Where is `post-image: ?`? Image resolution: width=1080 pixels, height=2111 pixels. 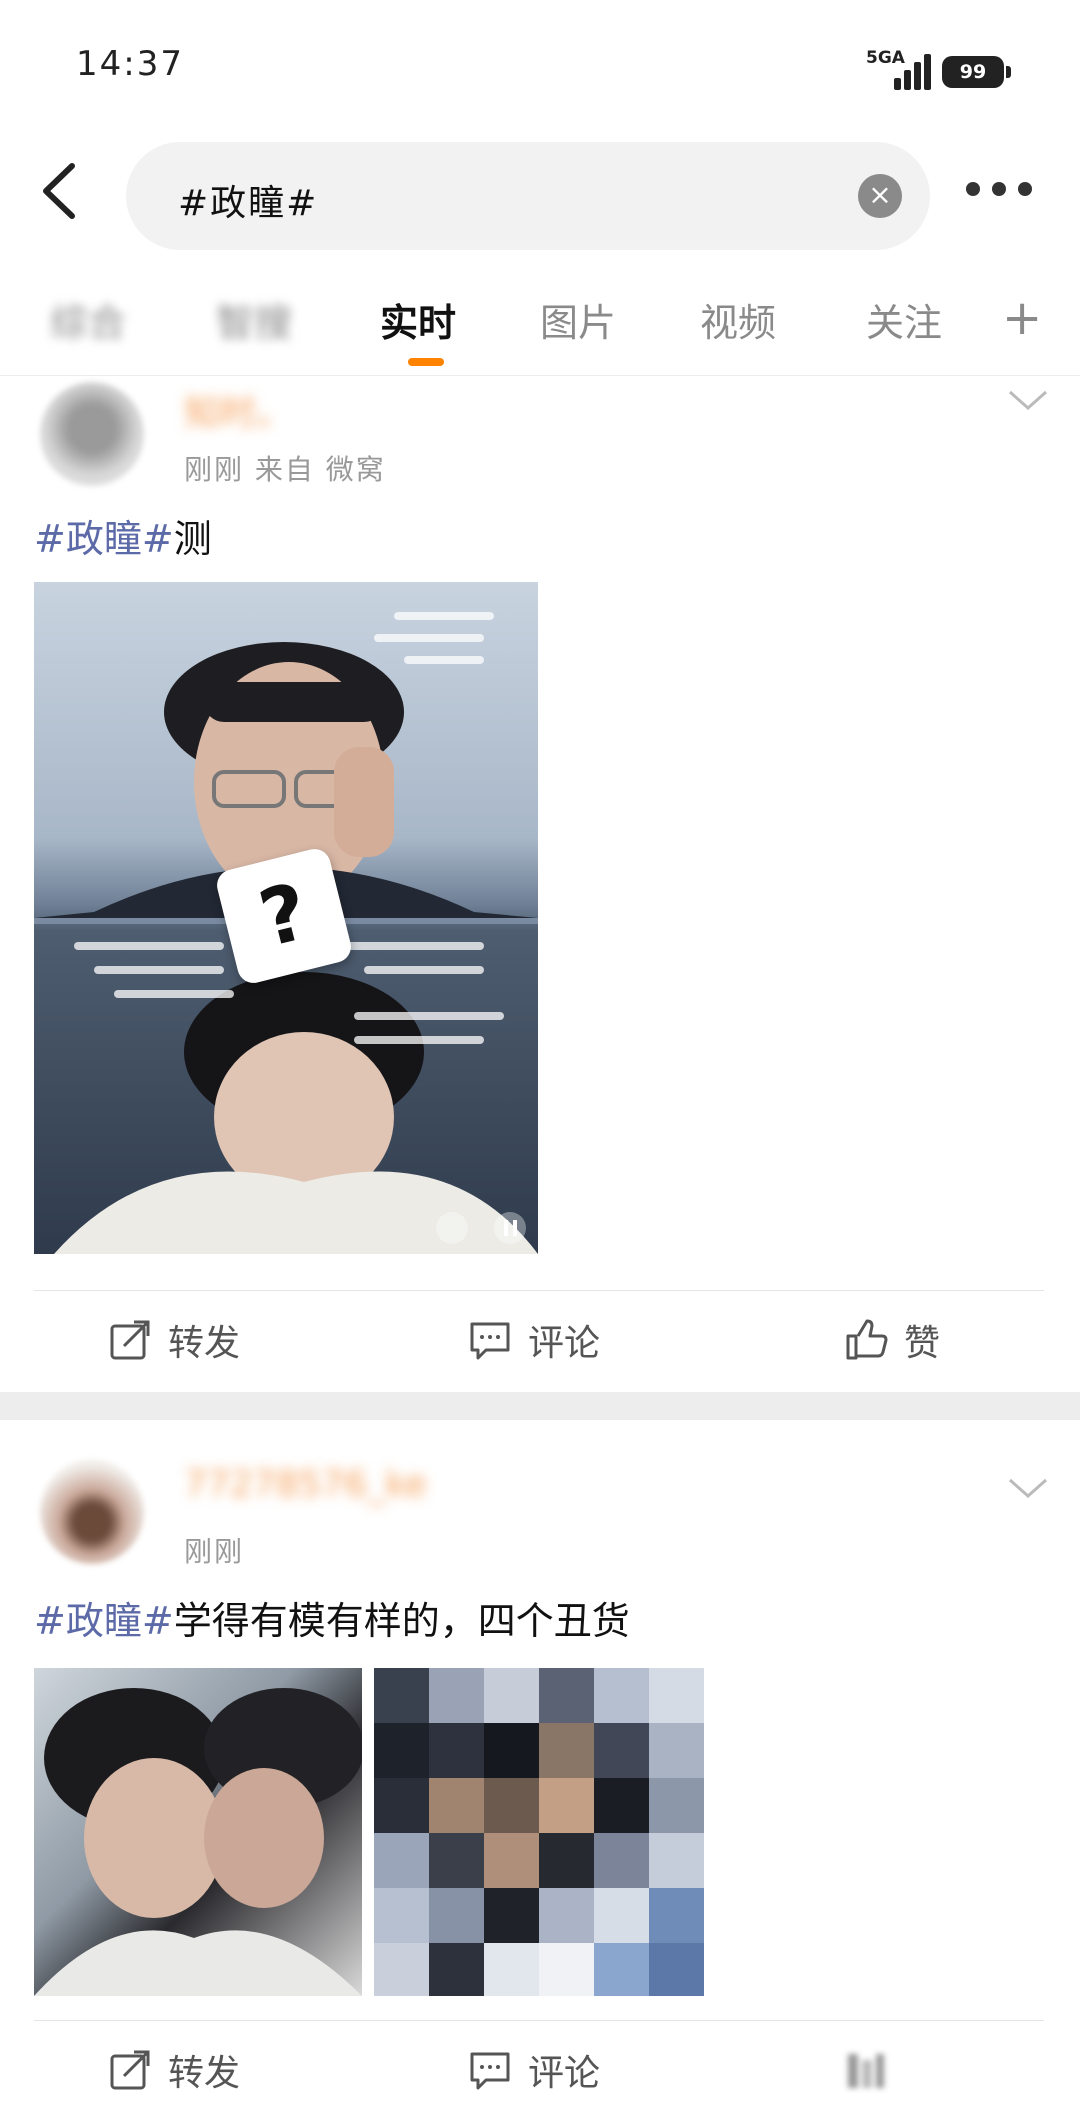
post-image: ? is located at coordinates (286, 918).